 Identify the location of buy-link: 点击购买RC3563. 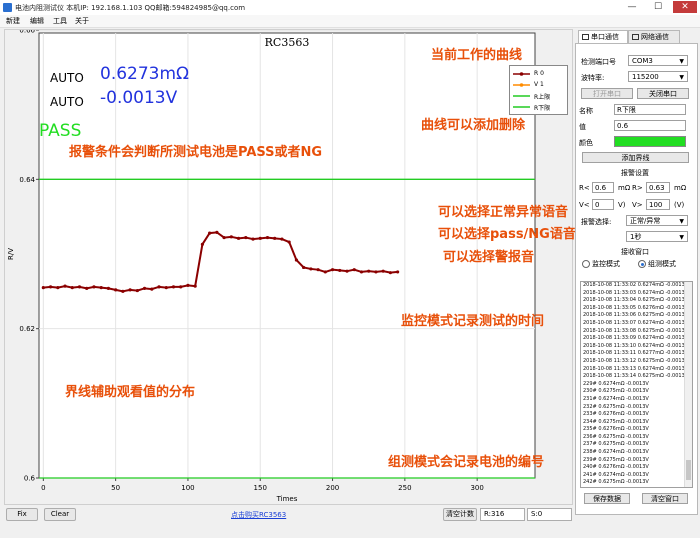
(258, 515).